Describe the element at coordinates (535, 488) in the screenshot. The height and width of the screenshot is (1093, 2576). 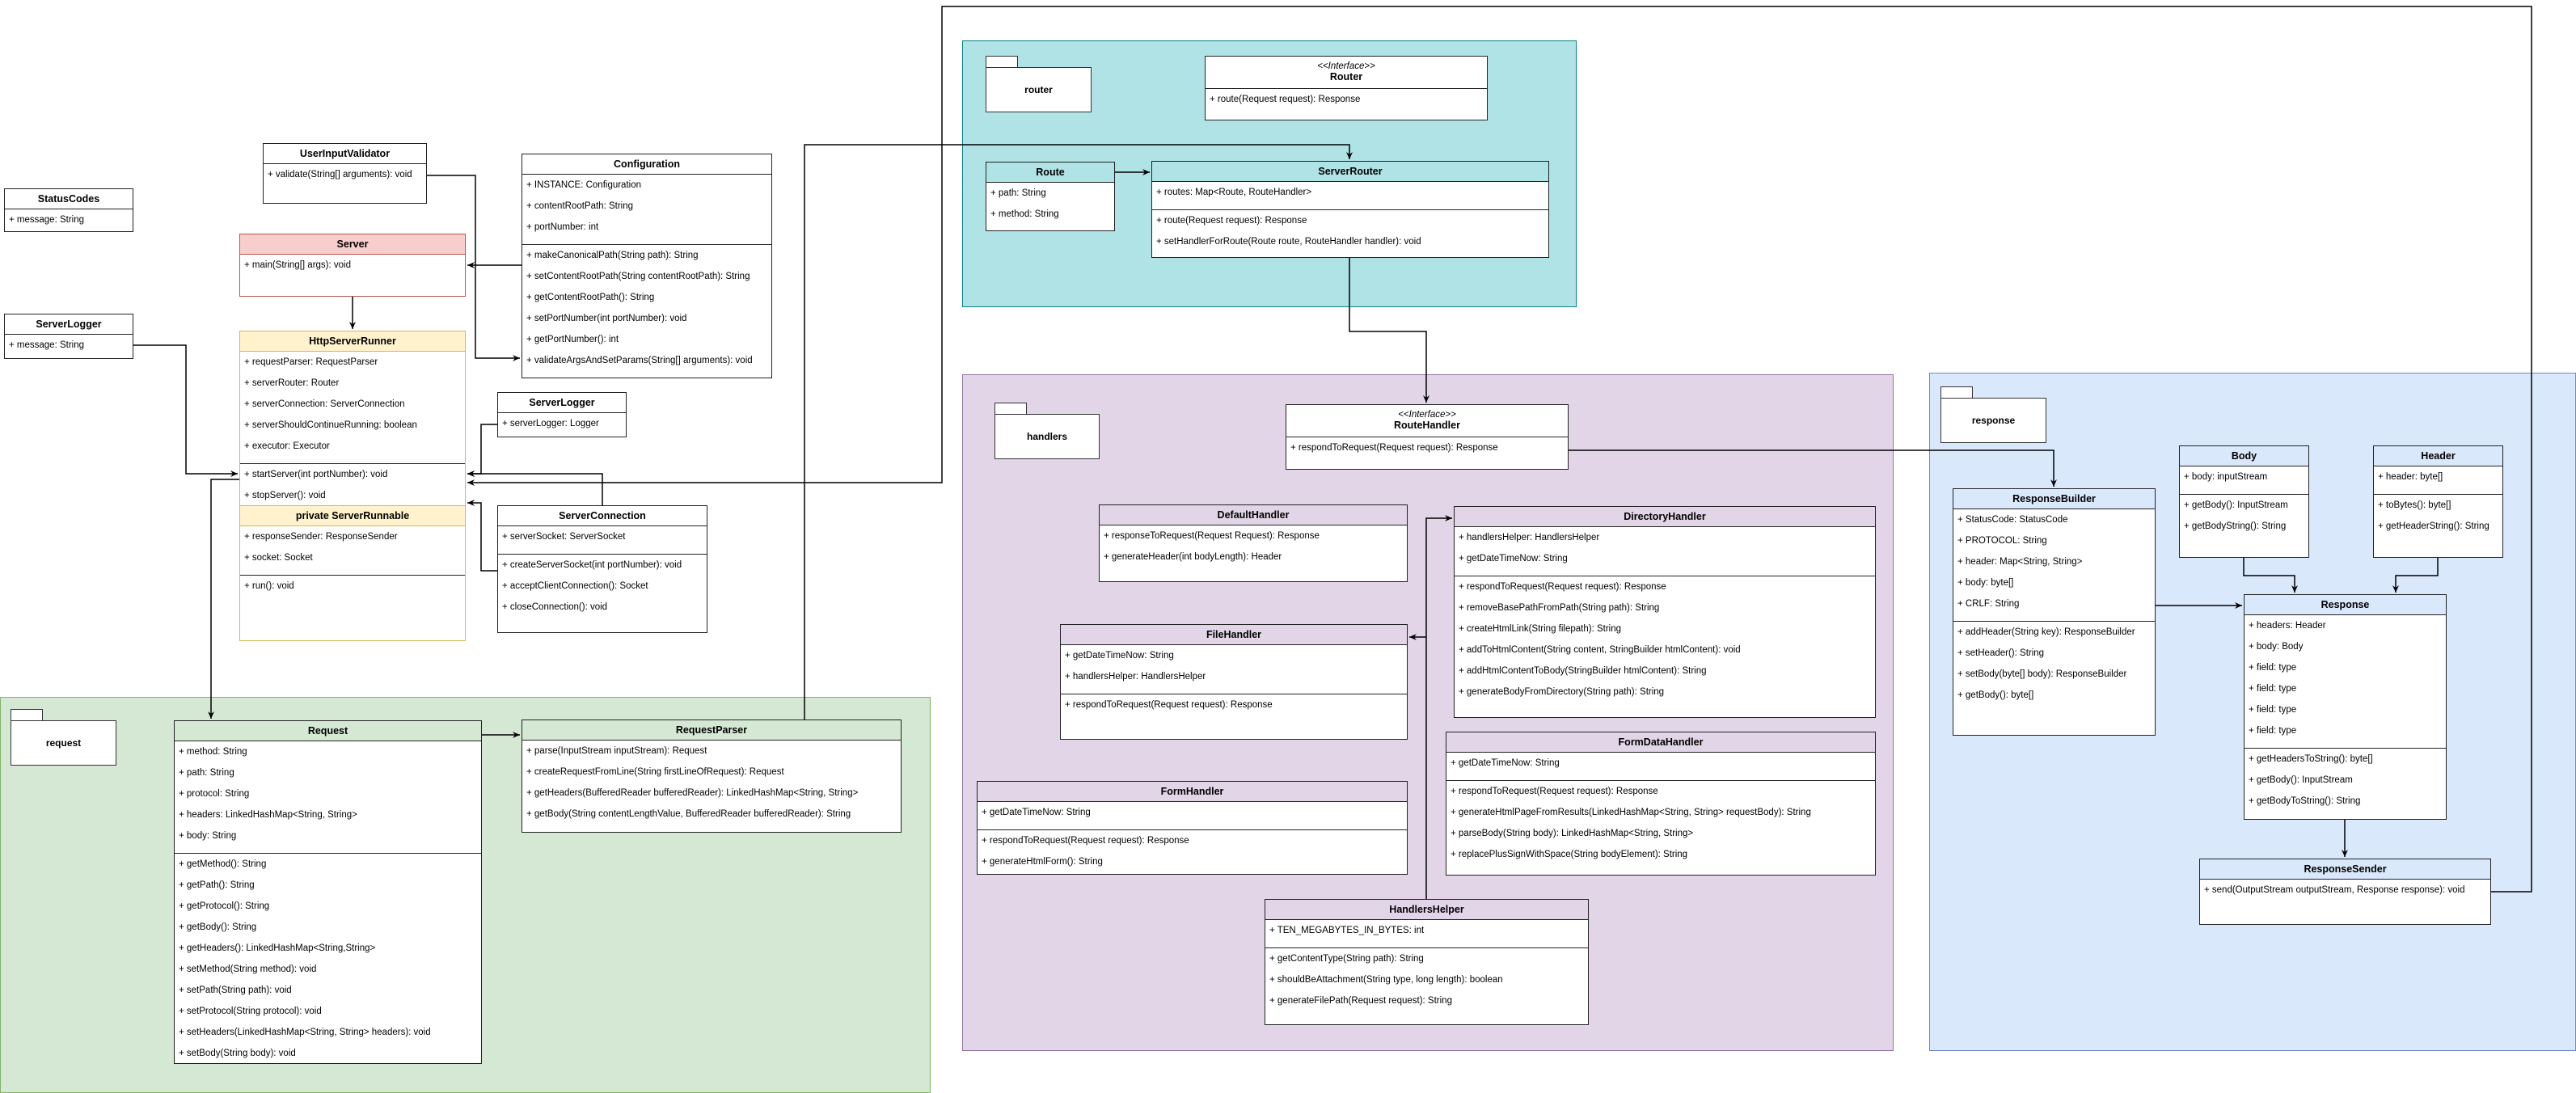
I see `connector-connection-to-runner` at that location.